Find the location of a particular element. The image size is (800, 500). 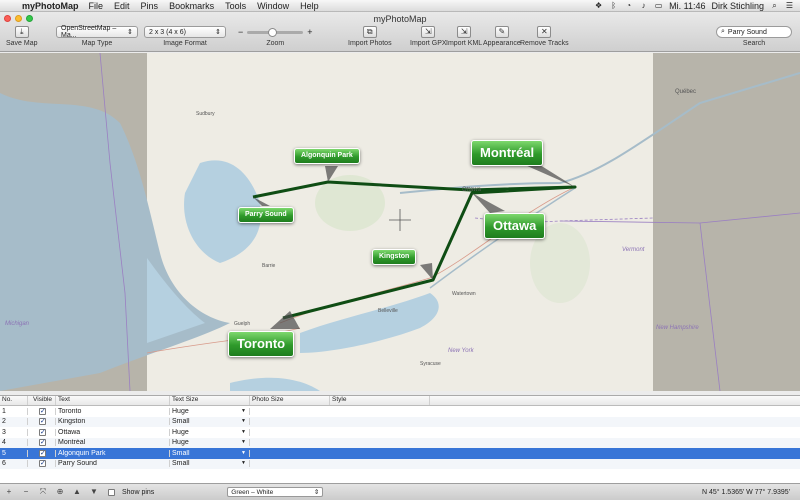

appearance-button: ✎ Appearance is located at coordinates (502, 36).